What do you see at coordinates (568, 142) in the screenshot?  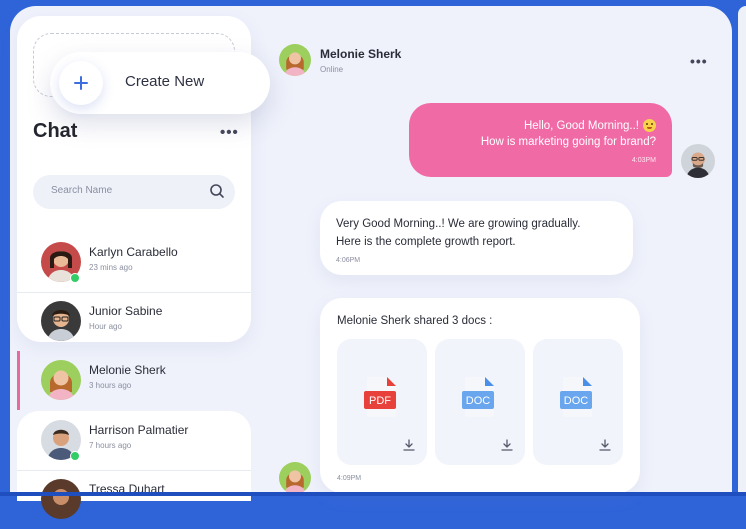 I see `message-line: How is marketing going for brand?` at bounding box center [568, 142].